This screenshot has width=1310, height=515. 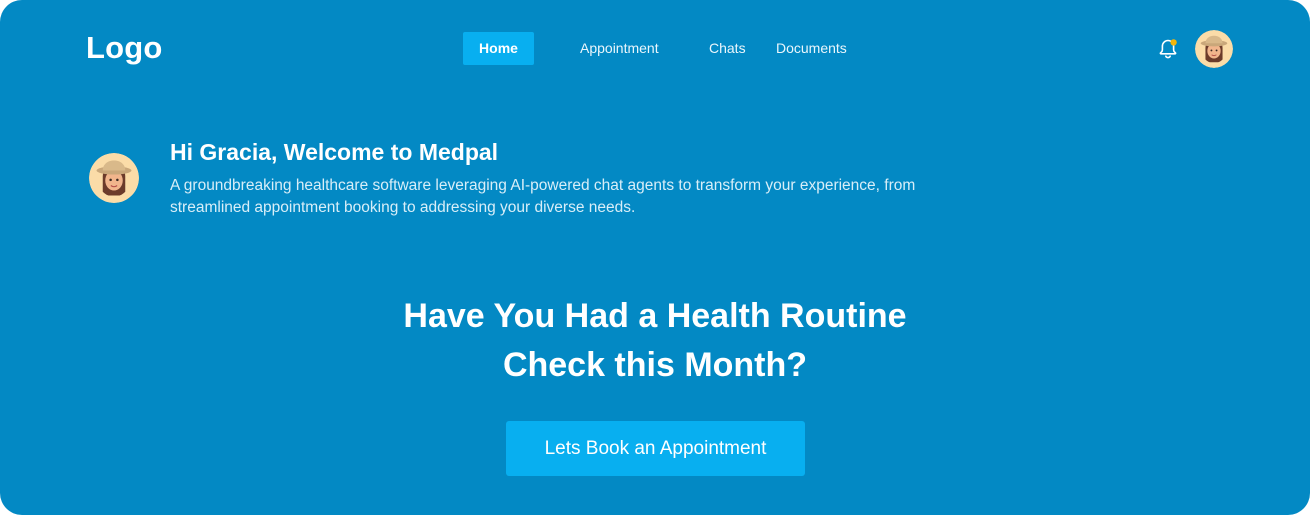 What do you see at coordinates (655, 448) in the screenshot?
I see `book-appointment-button: Lets Book an Appointment` at bounding box center [655, 448].